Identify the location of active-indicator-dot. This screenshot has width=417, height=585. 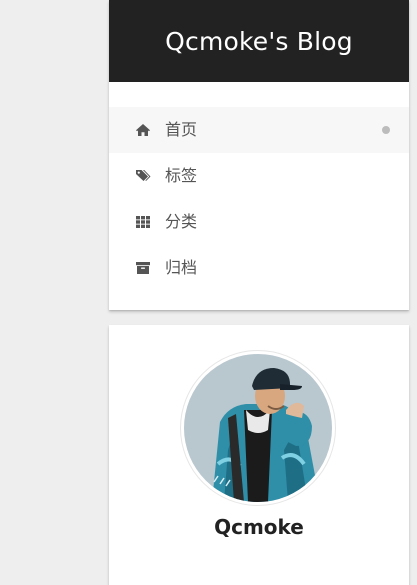
(386, 130).